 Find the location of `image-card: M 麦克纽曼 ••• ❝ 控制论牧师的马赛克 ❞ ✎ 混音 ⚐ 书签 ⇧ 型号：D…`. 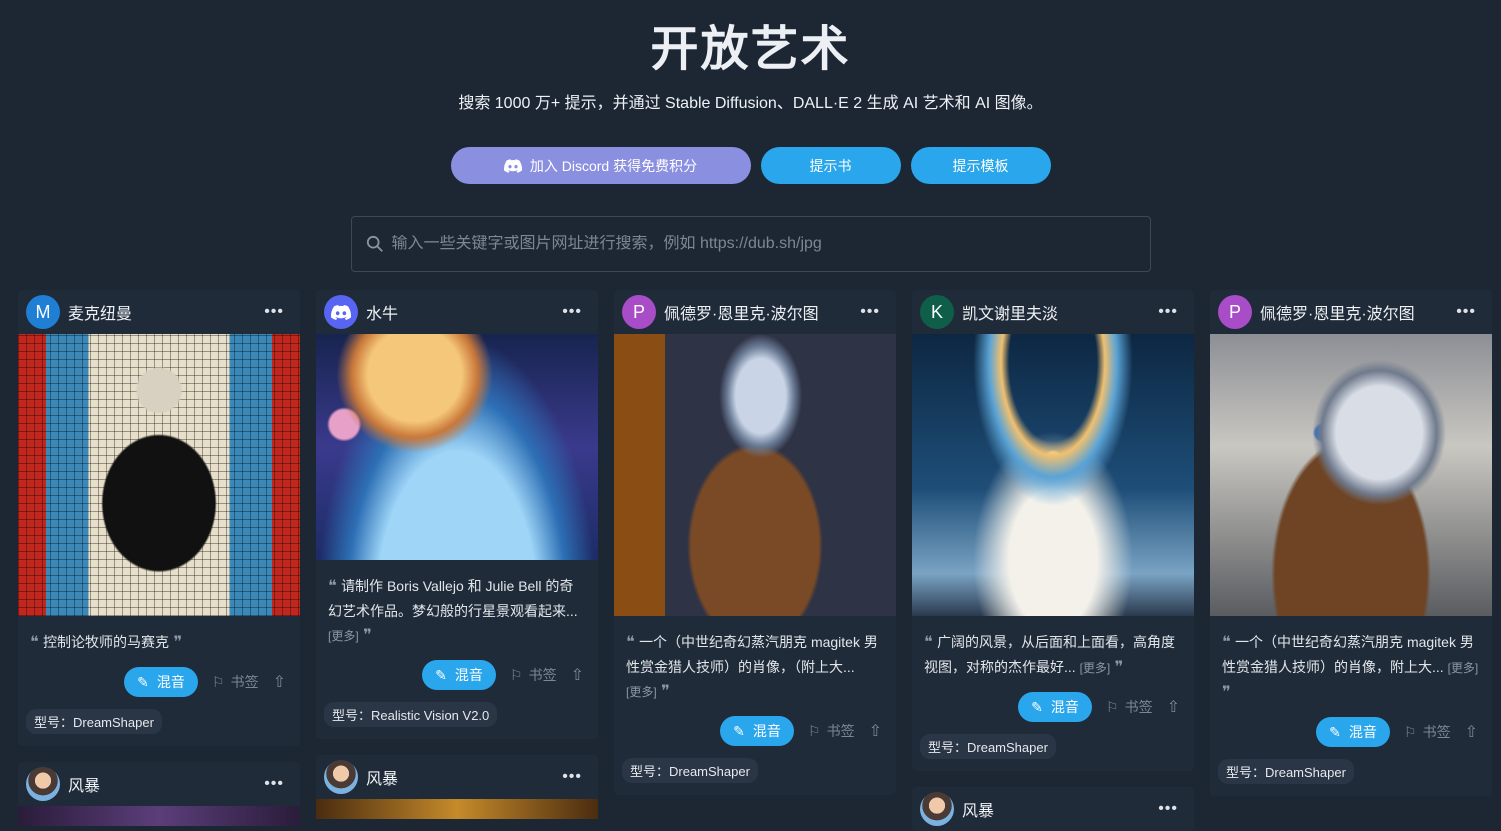

image-card: M 麦克纽曼 ••• ❝ 控制论牧师的马赛克 ❞ ✎ 混音 ⚐ 书签 ⇧ 型号：D… is located at coordinates (159, 518).